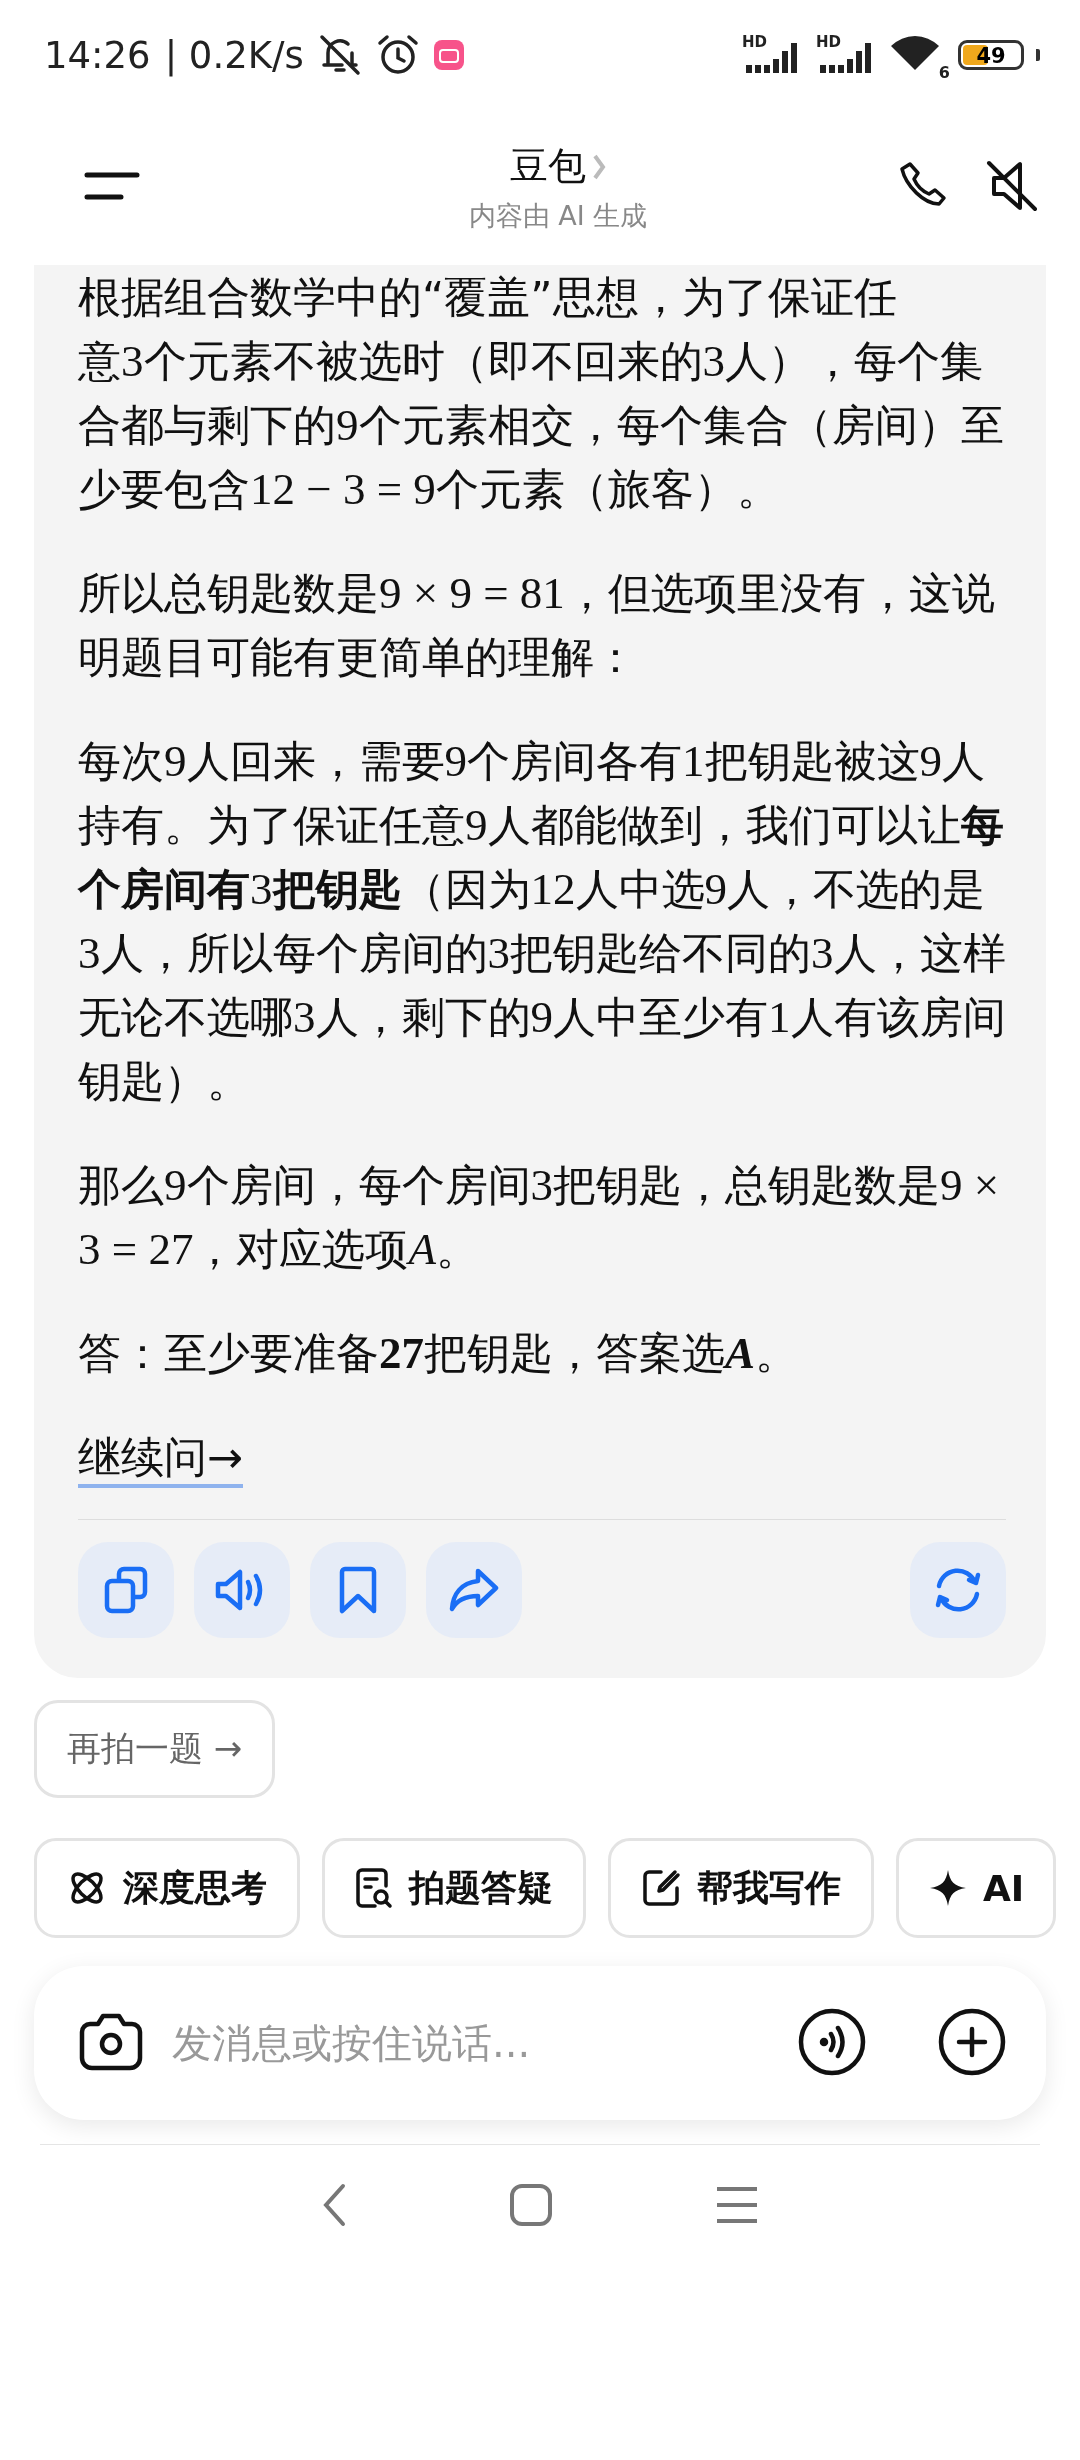 The image size is (1080, 2460). Describe the element at coordinates (155, 1749) in the screenshot. I see `retake-question-button: 再拍一题 →` at that location.